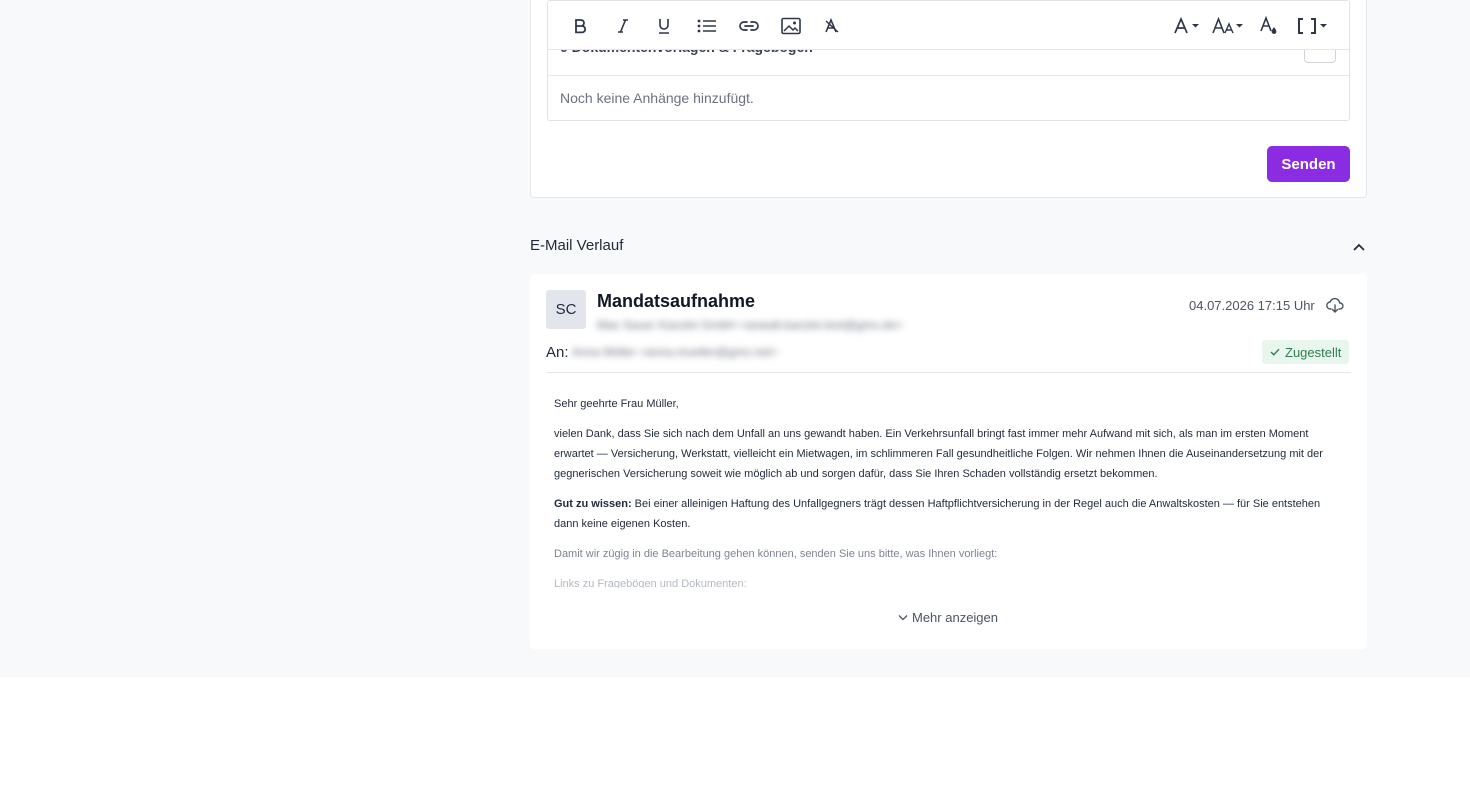  I want to click on clear-format-icon, so click(832, 26).